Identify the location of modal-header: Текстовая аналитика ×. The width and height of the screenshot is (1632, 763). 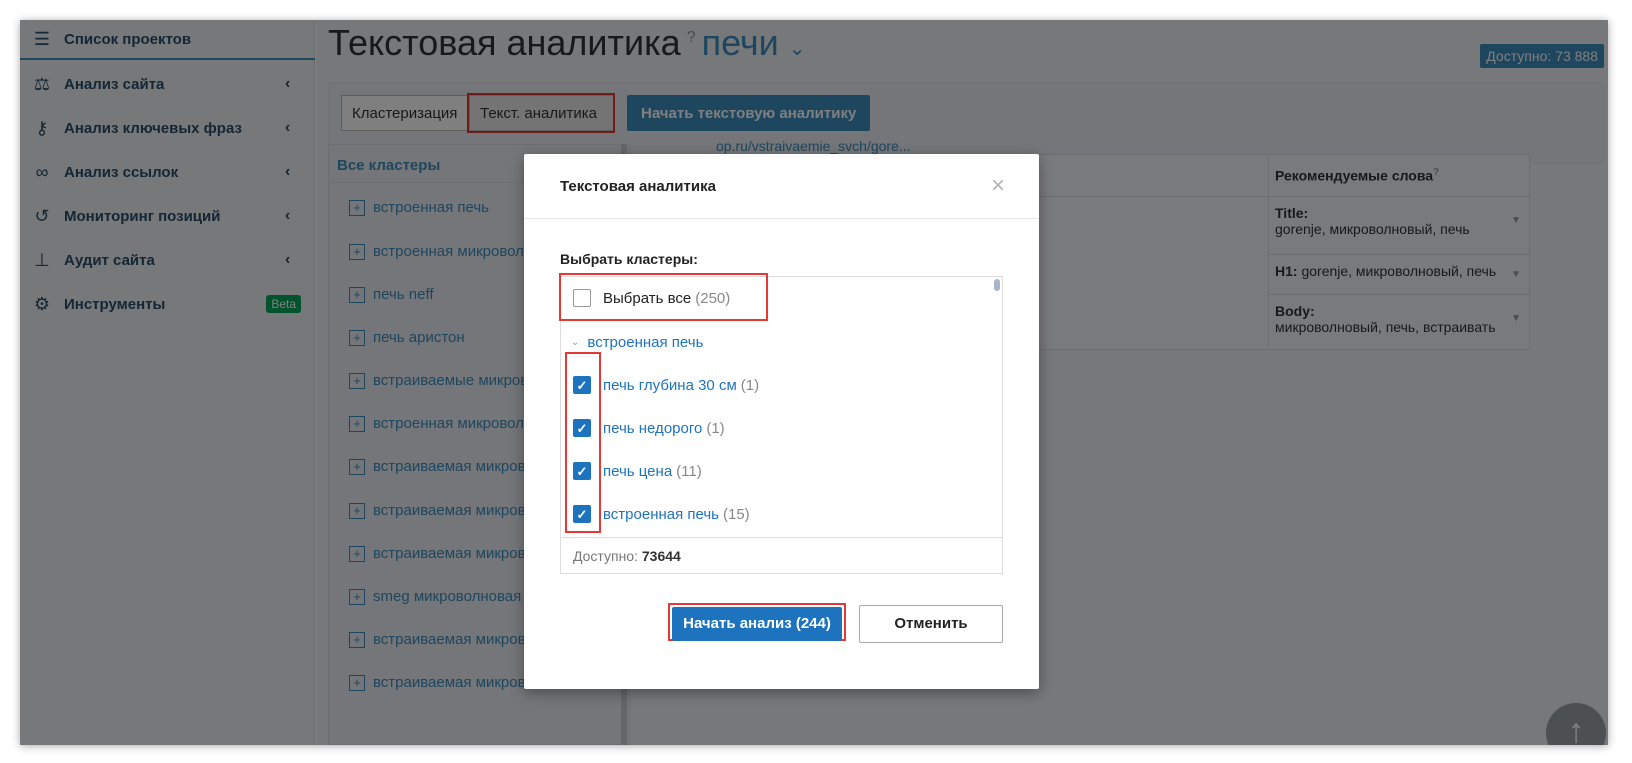
(781, 186).